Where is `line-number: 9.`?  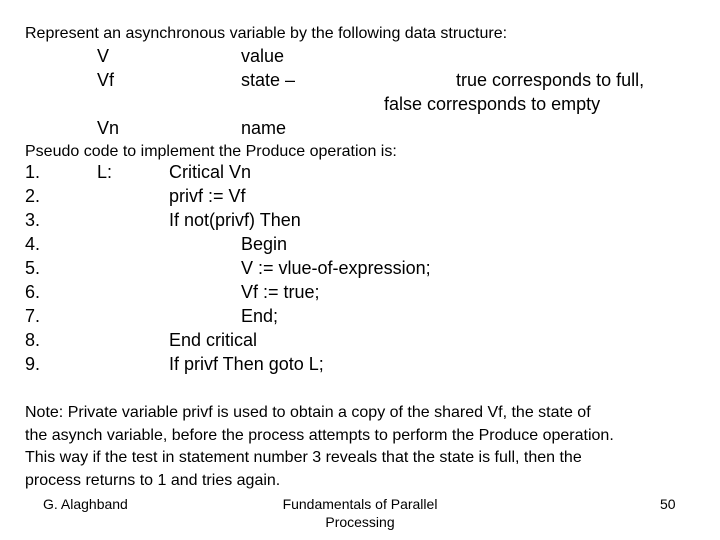 line-number: 9. is located at coordinates (33, 364).